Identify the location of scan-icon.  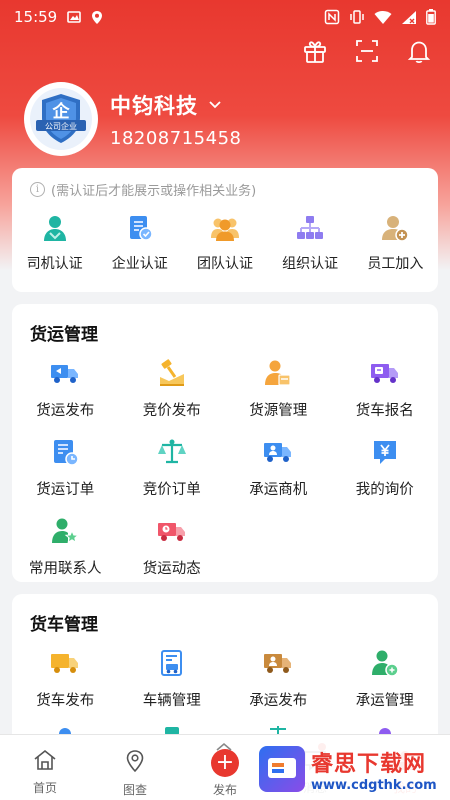
(367, 51).